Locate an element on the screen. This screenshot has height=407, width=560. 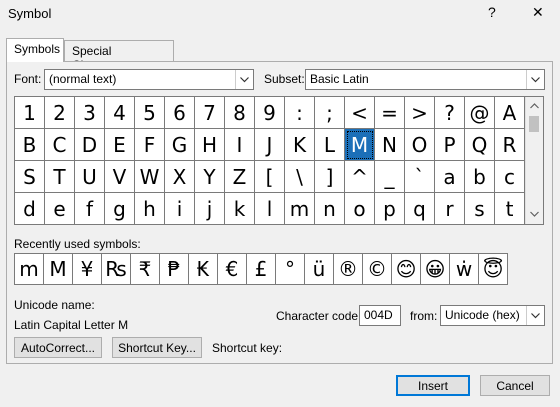
symbol-cell: f is located at coordinates (90, 209).